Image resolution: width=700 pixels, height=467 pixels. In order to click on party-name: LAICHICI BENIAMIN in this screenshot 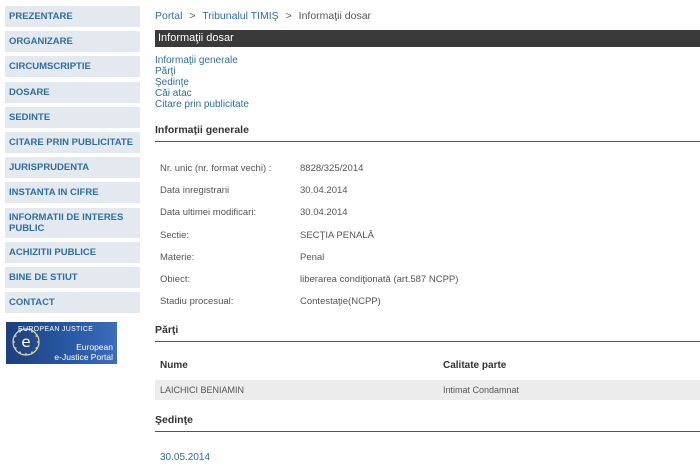, I will do `click(202, 390)`.